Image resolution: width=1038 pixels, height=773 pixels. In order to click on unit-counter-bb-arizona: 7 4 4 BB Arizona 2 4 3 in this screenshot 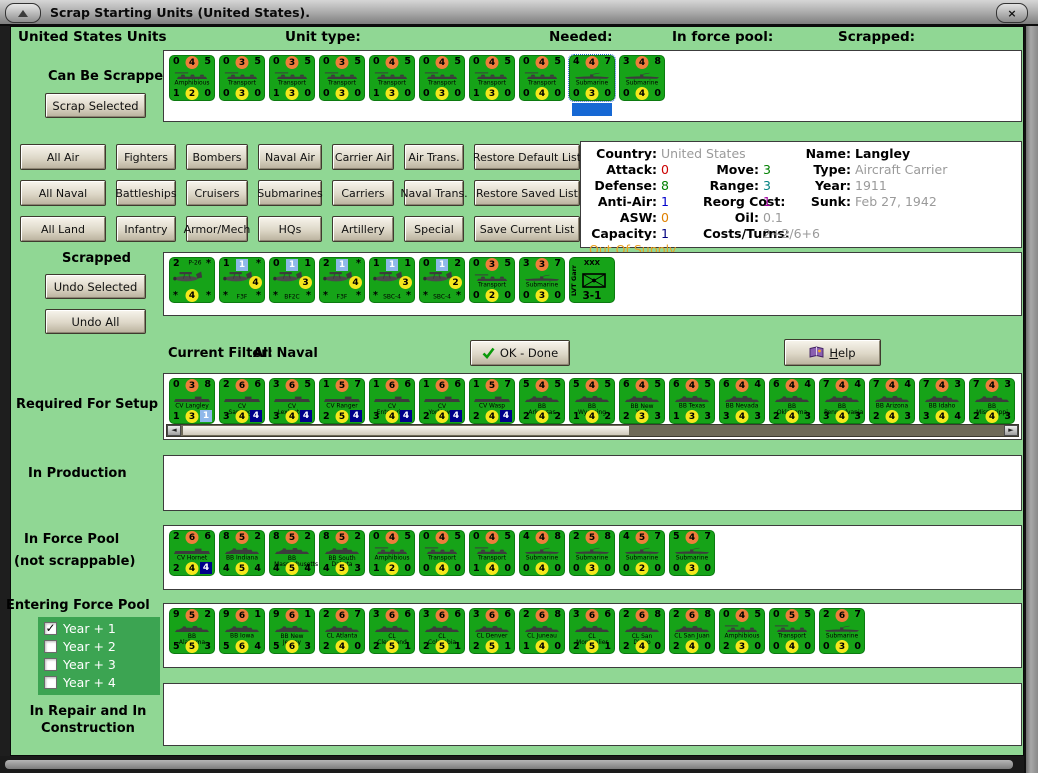, I will do `click(892, 401)`.